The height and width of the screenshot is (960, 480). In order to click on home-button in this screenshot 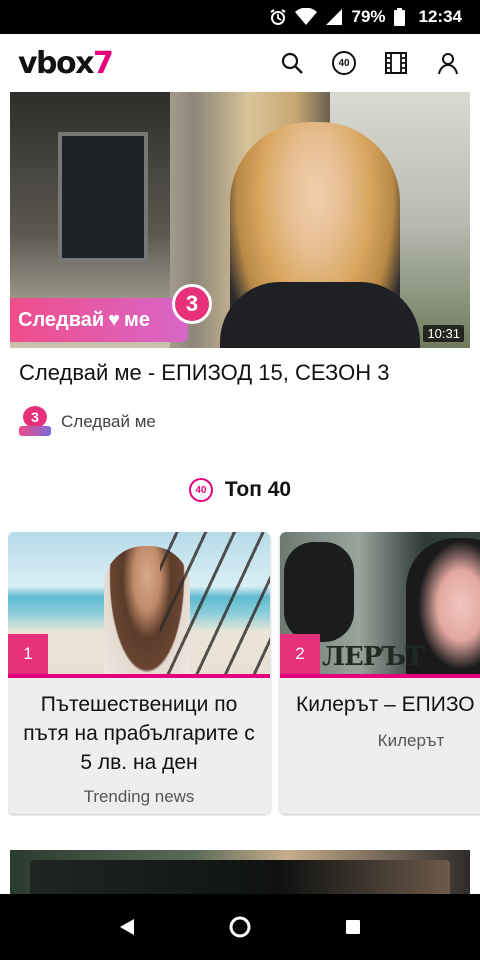, I will do `click(240, 927)`.